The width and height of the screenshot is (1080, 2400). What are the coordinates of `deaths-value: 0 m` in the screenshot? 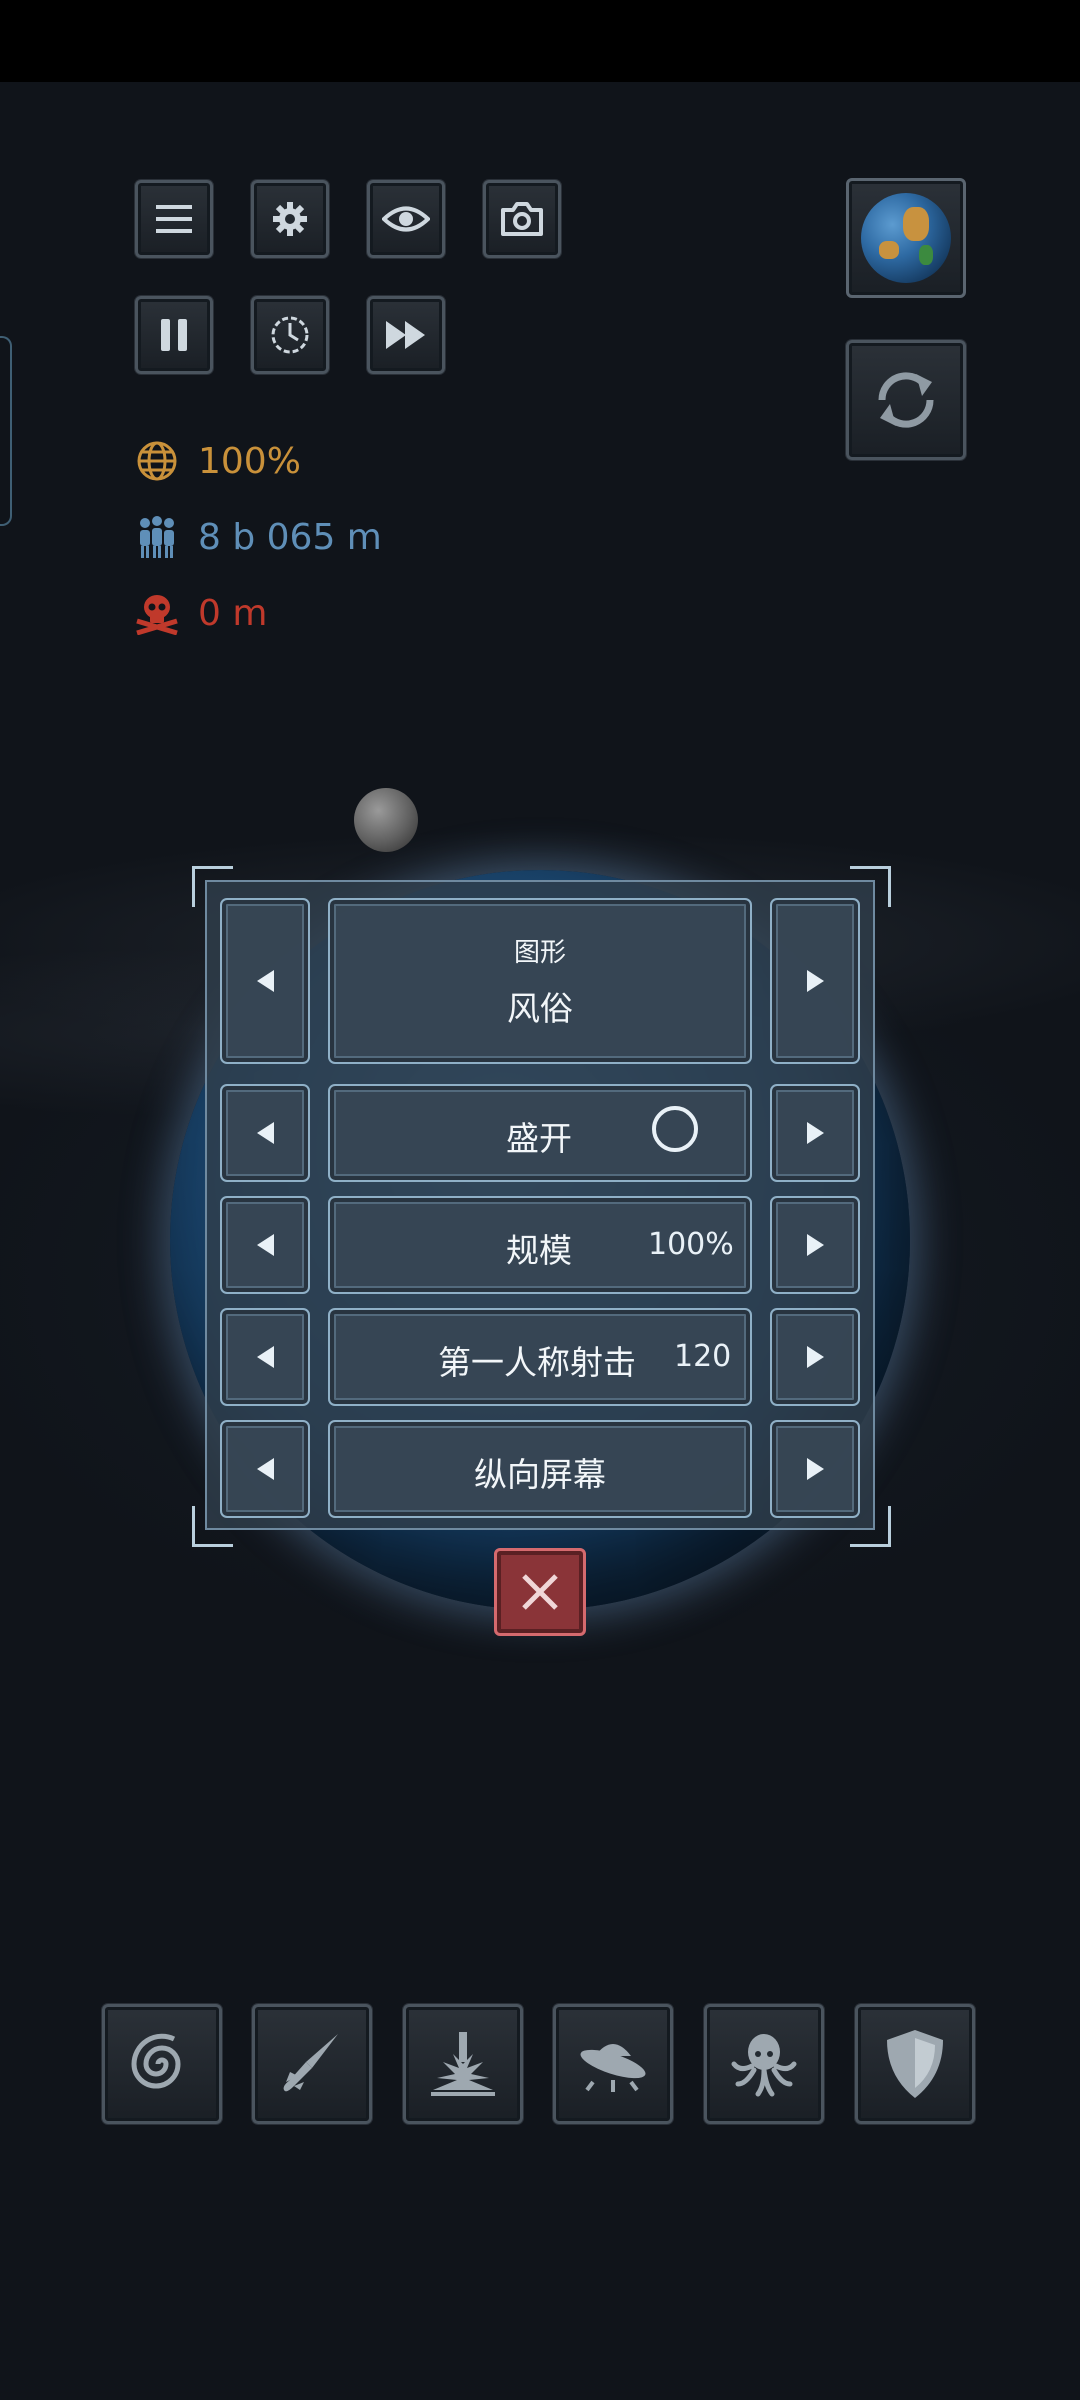 It's located at (233, 613).